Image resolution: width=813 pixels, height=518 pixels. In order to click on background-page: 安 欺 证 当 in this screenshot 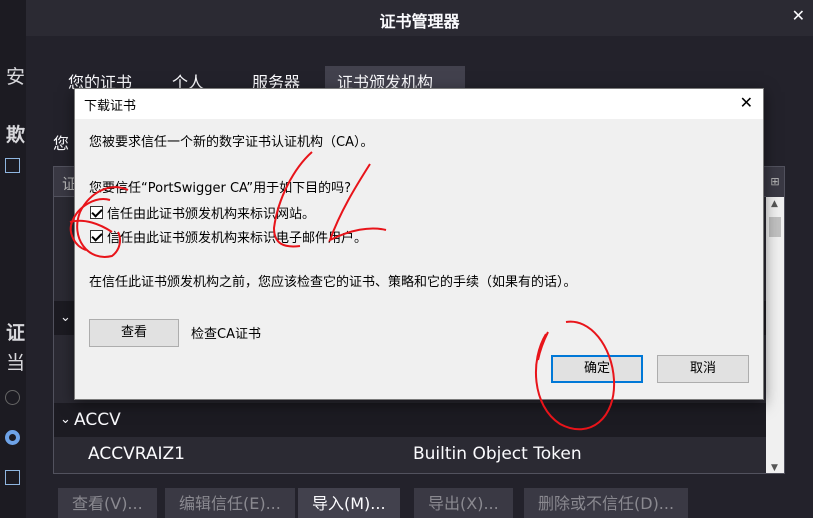, I will do `click(13, 259)`.